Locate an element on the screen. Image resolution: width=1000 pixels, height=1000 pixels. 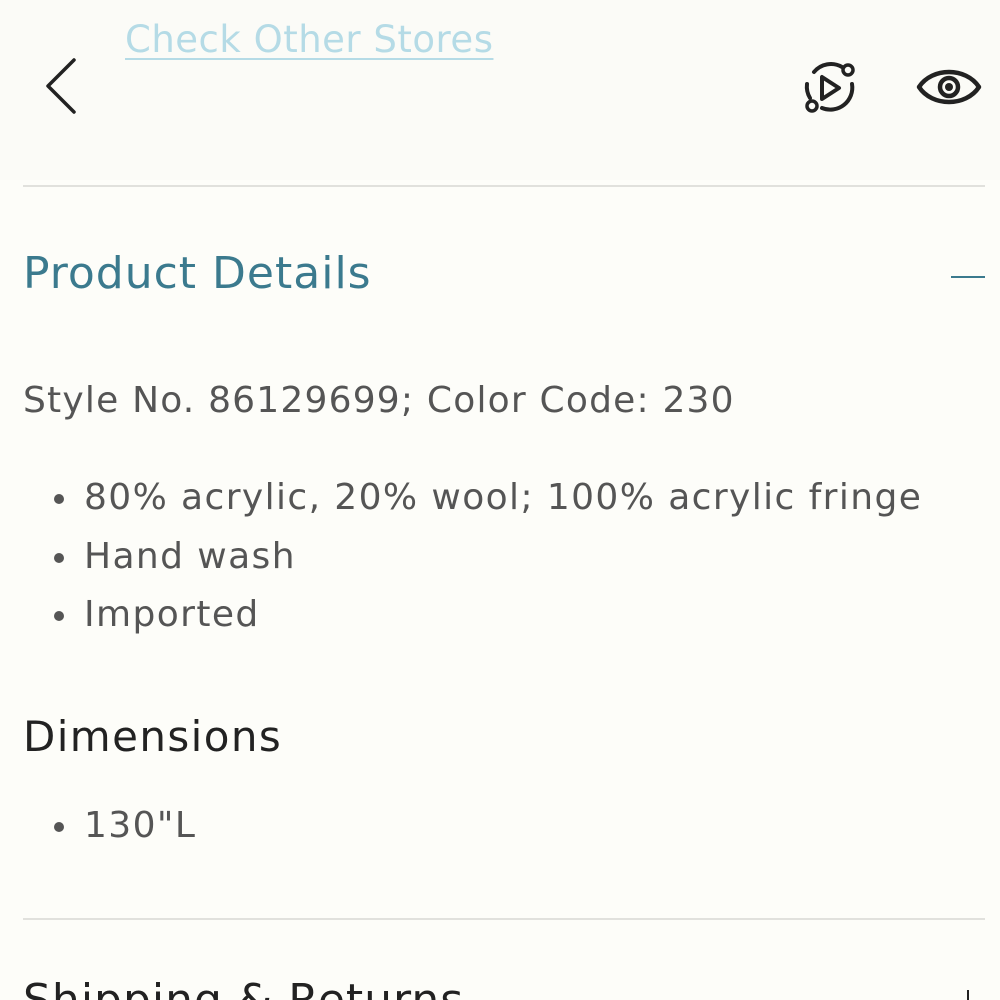
list-item-text: Imported is located at coordinates (172, 614).